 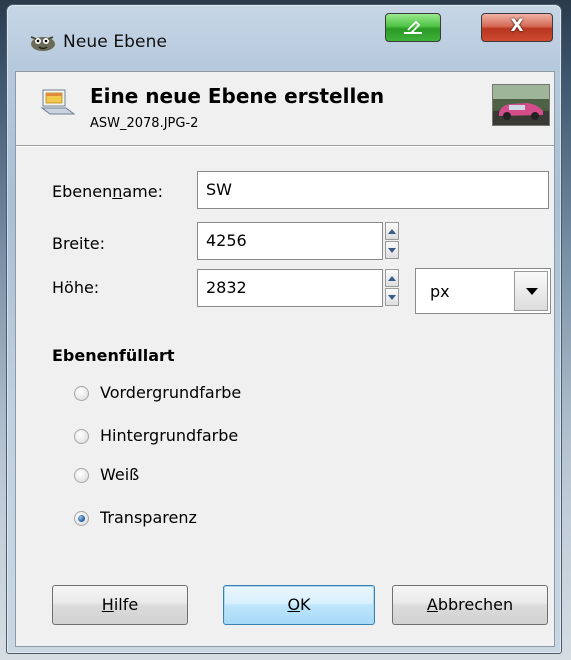 I want to click on minimize-icon, so click(x=413, y=27).